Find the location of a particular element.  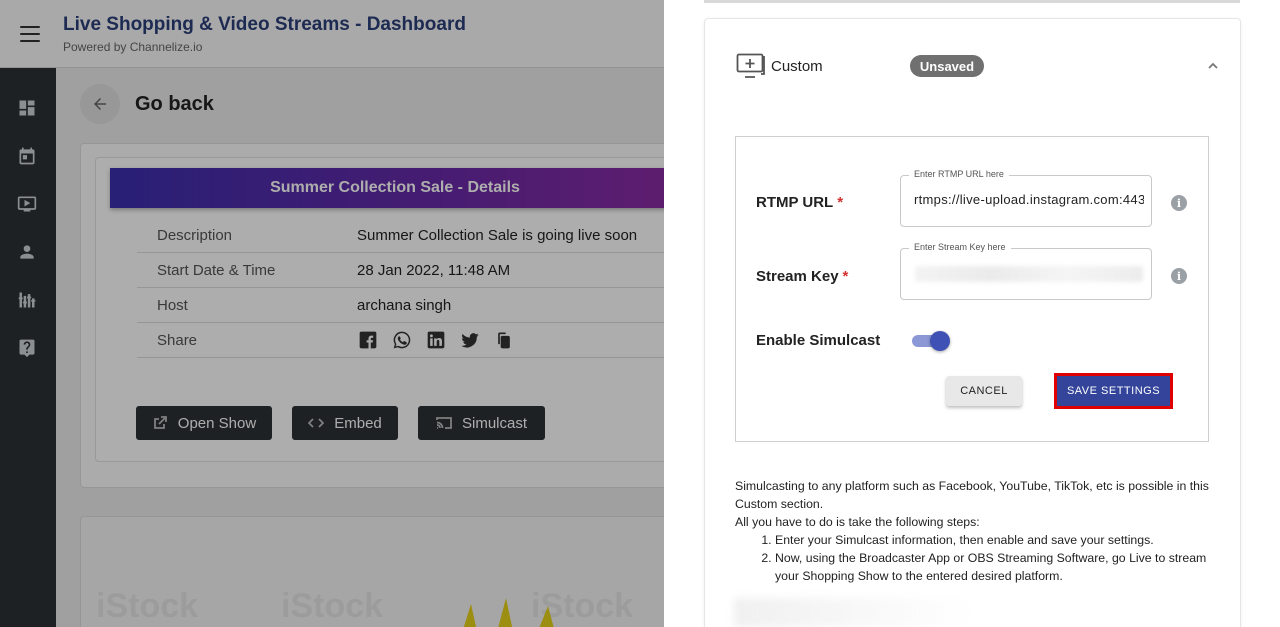

status-badge: Unsaved is located at coordinates (947, 66).